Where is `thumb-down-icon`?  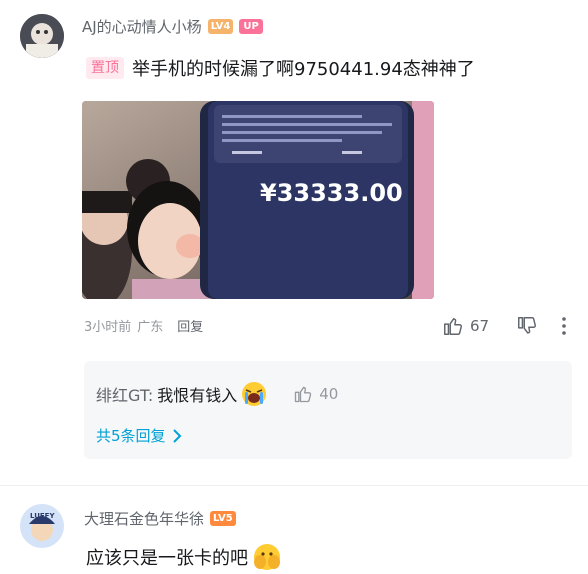
thumb-down-icon is located at coordinates (527, 325).